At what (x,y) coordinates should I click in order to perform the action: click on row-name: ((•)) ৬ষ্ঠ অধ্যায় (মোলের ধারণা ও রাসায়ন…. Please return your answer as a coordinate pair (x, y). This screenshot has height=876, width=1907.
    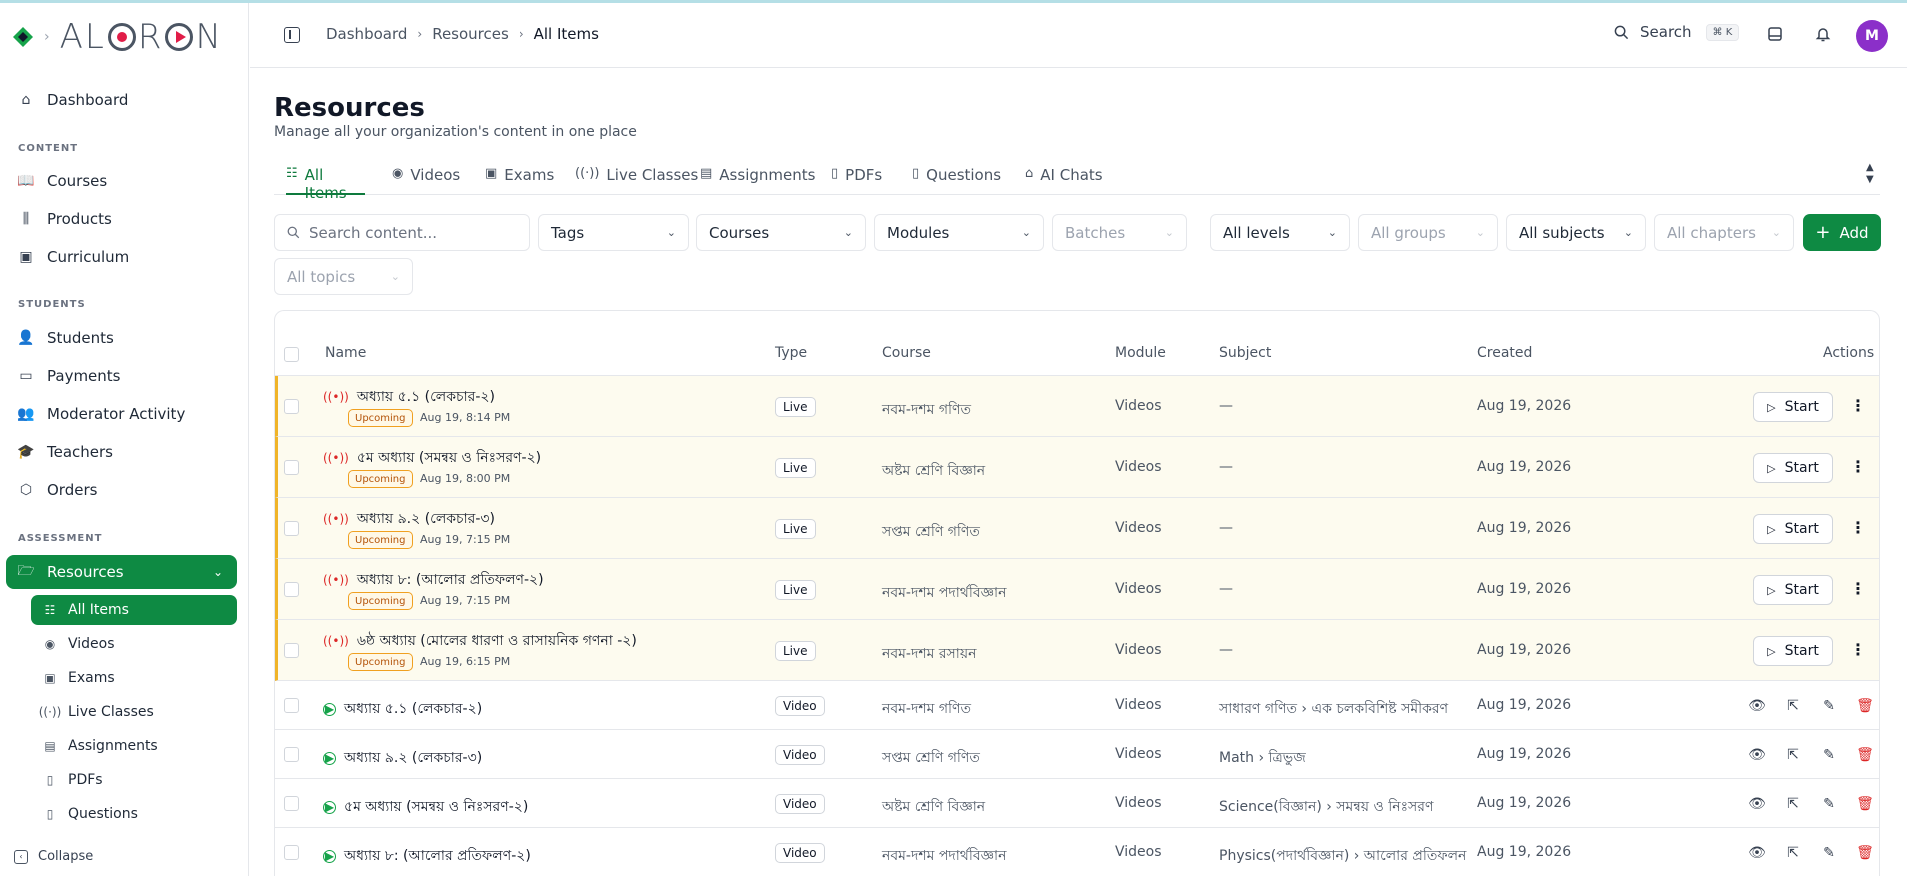
    Looking at the image, I should click on (480, 641).